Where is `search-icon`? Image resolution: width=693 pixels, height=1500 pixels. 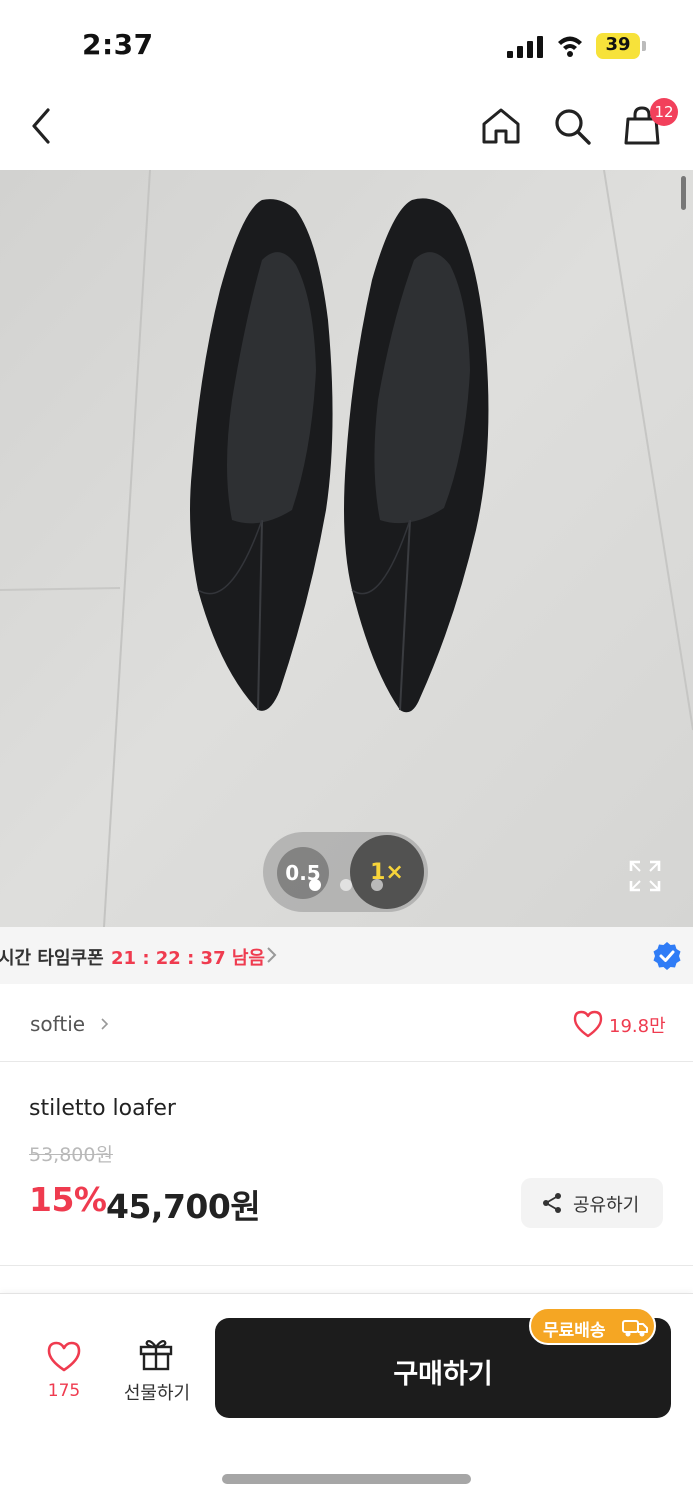 search-icon is located at coordinates (573, 127).